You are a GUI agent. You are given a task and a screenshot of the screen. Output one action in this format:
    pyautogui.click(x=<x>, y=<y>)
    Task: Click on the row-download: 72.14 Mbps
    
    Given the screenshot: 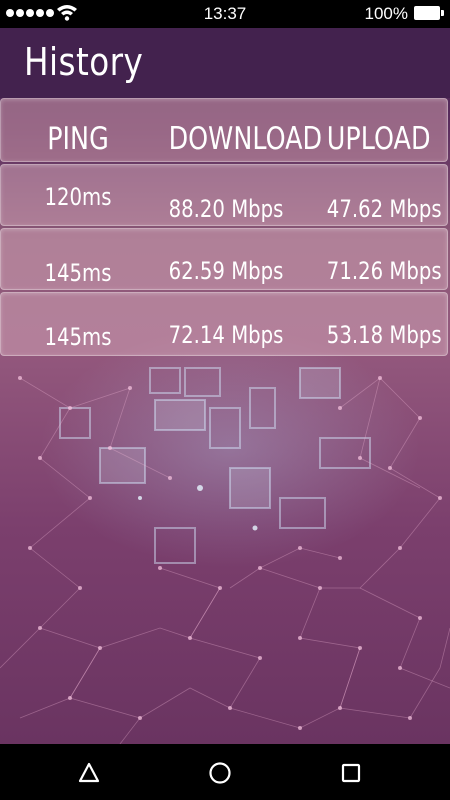 What is the action you would take?
    pyautogui.click(x=226, y=335)
    